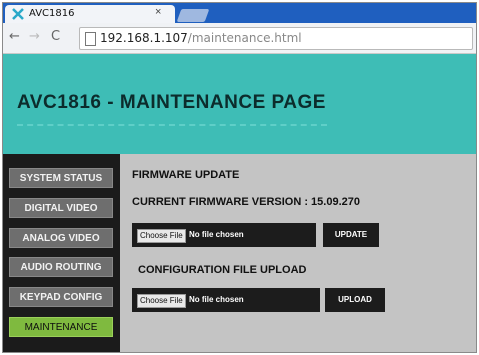 Image resolution: width=479 pixels, height=355 pixels. I want to click on sidebar-item-keypad-config: KEYPAD CONFIG, so click(61, 297).